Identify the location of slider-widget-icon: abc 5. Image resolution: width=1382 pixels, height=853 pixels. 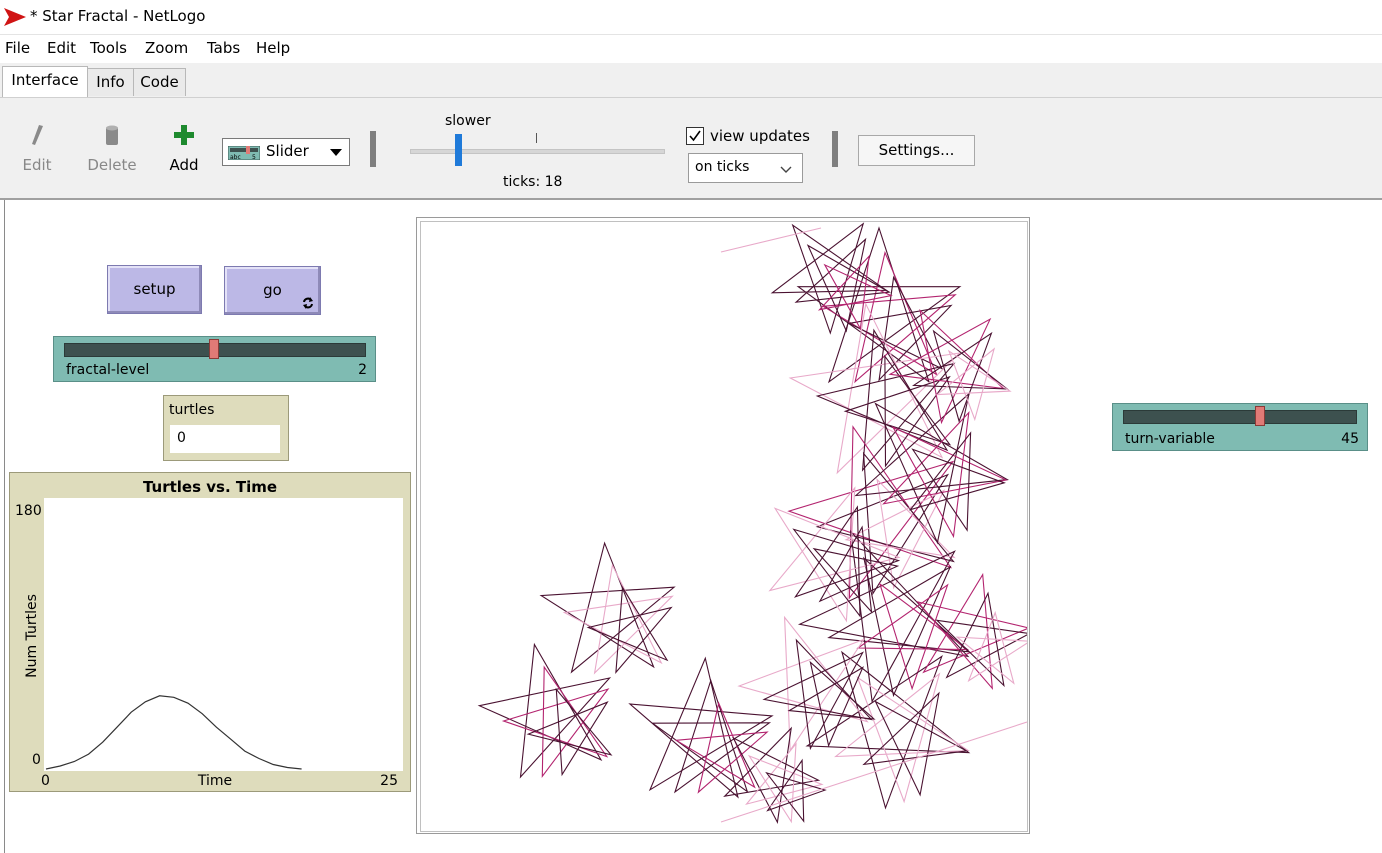
(244, 153).